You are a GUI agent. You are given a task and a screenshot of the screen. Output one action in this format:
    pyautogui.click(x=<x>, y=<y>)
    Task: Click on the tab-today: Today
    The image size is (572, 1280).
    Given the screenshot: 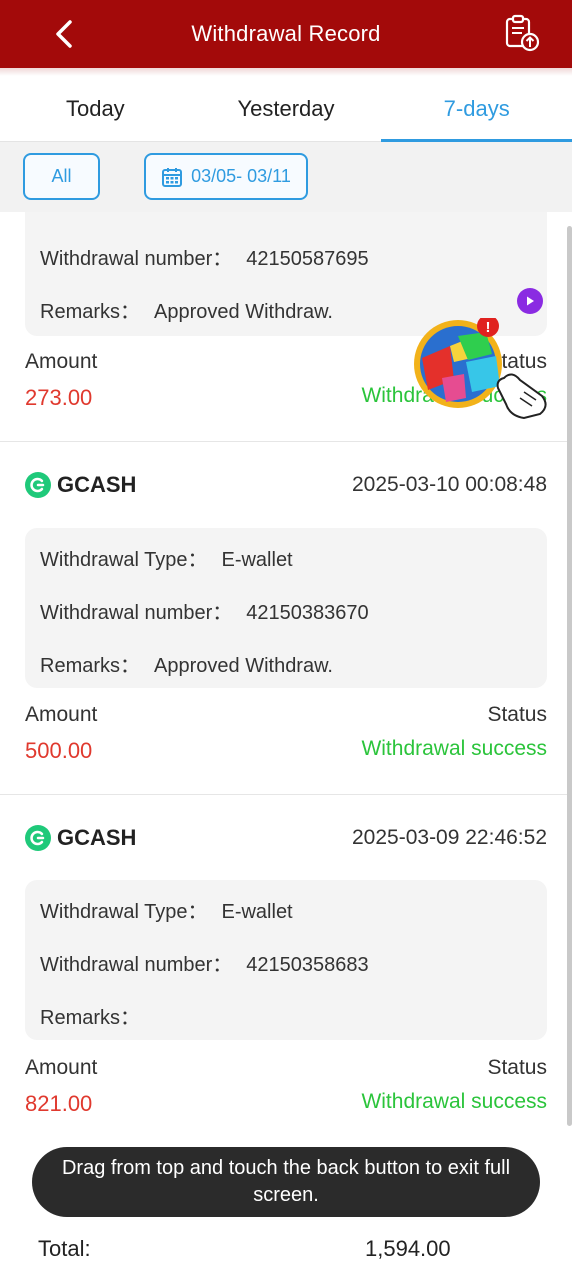 What is the action you would take?
    pyautogui.click(x=95, y=108)
    